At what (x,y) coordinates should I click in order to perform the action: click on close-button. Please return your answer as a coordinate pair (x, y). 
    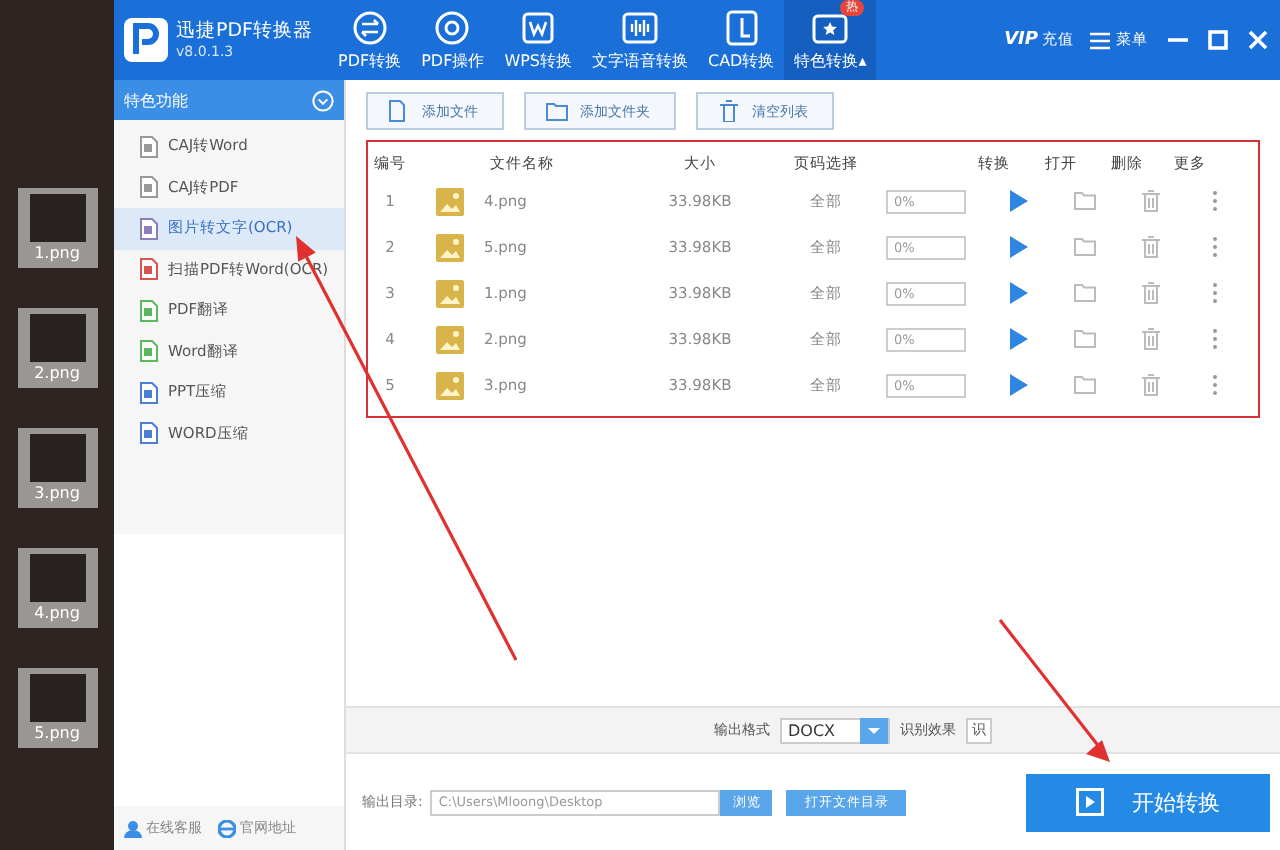
    Looking at the image, I should click on (1258, 40).